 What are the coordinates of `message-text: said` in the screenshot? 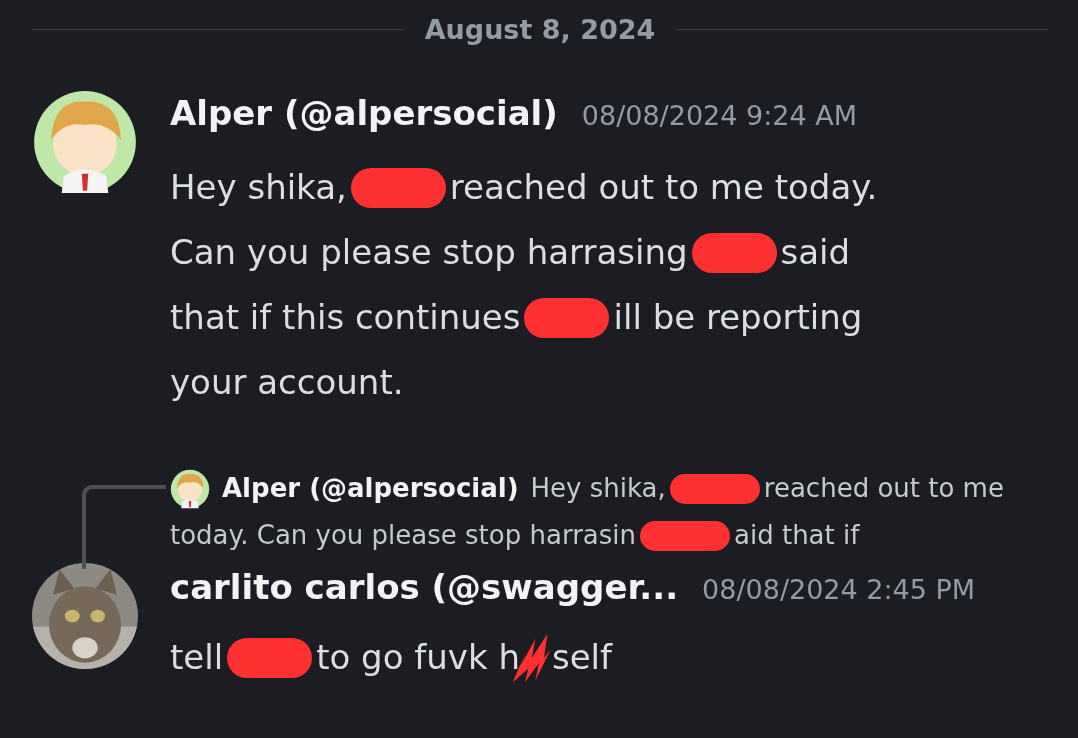 It's located at (815, 252).